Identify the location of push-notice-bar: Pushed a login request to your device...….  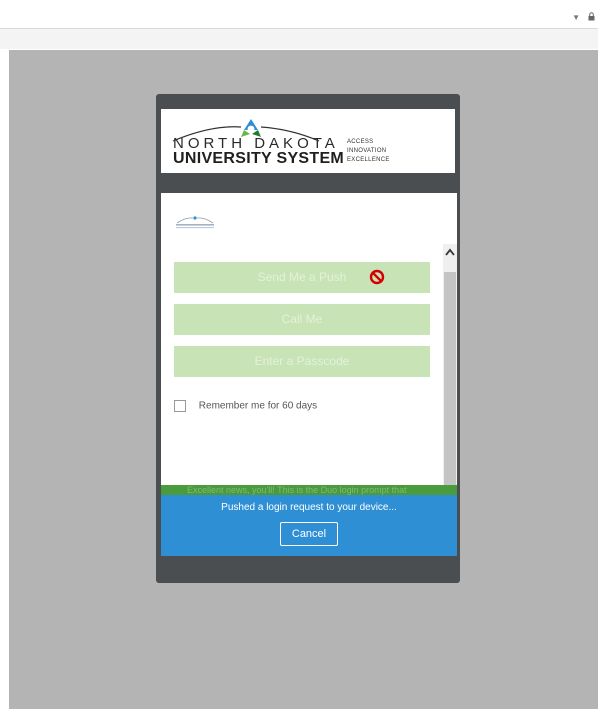
(309, 525).